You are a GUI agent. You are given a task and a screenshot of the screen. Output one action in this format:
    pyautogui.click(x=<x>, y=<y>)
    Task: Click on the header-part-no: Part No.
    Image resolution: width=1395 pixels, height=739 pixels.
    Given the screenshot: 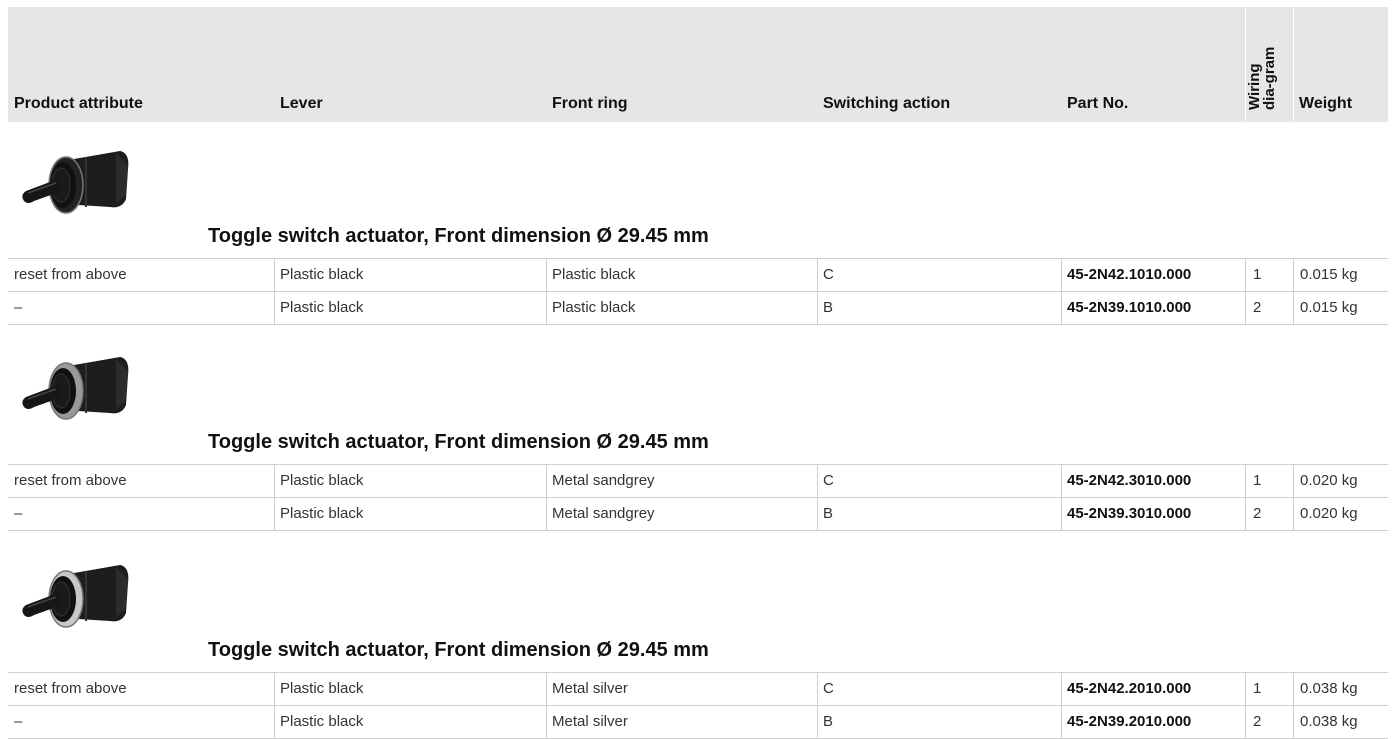 What is the action you would take?
    pyautogui.click(x=1098, y=103)
    